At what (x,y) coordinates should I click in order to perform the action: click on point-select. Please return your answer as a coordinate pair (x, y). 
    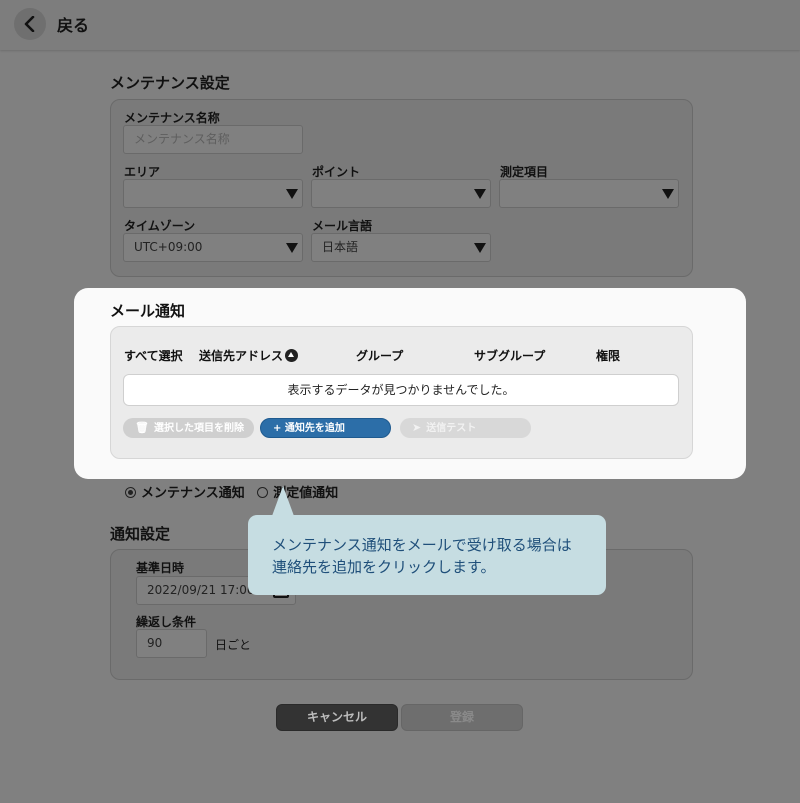
    Looking at the image, I should click on (401, 193).